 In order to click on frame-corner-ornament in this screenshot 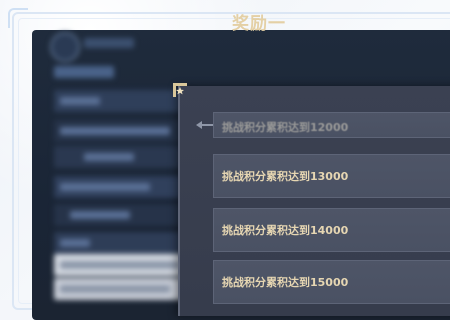, I will do `click(18, 18)`.